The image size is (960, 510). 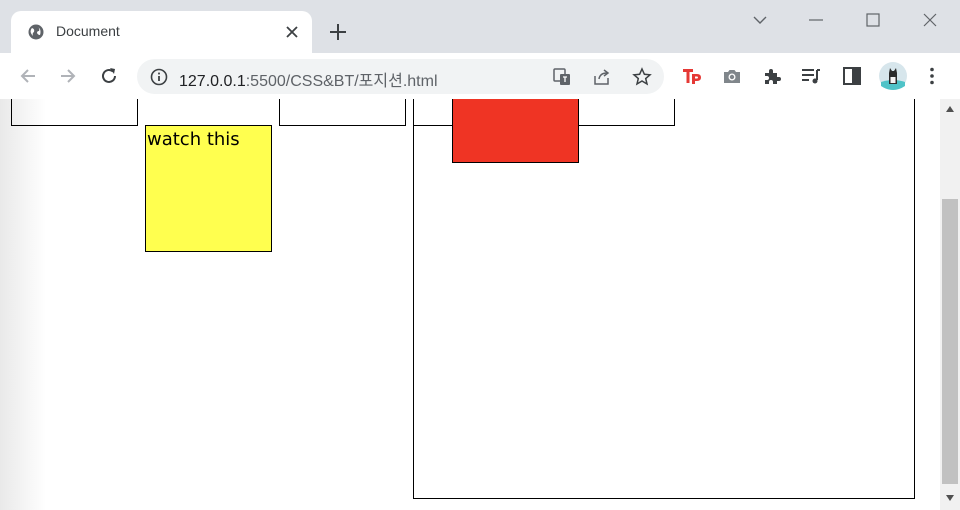 What do you see at coordinates (28, 76) in the screenshot?
I see `back-icon` at bounding box center [28, 76].